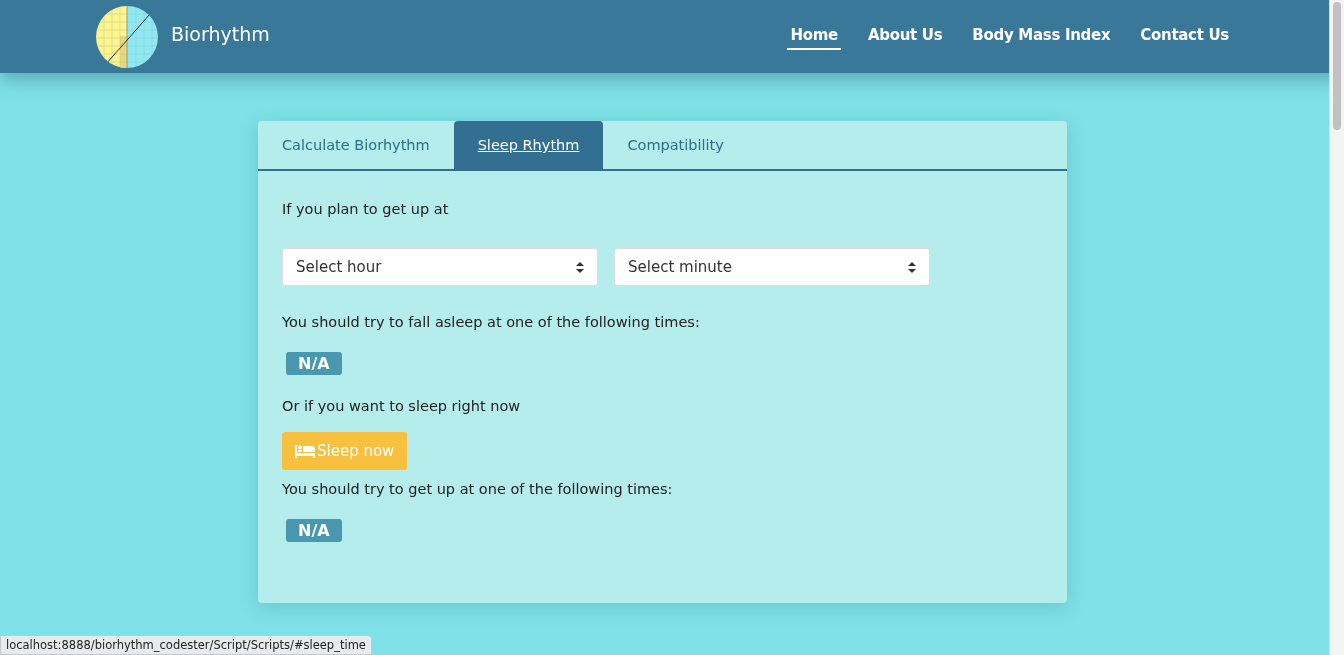 Image resolution: width=1344 pixels, height=655 pixels. Describe the element at coordinates (1336, 327) in the screenshot. I see `scrollbar` at that location.